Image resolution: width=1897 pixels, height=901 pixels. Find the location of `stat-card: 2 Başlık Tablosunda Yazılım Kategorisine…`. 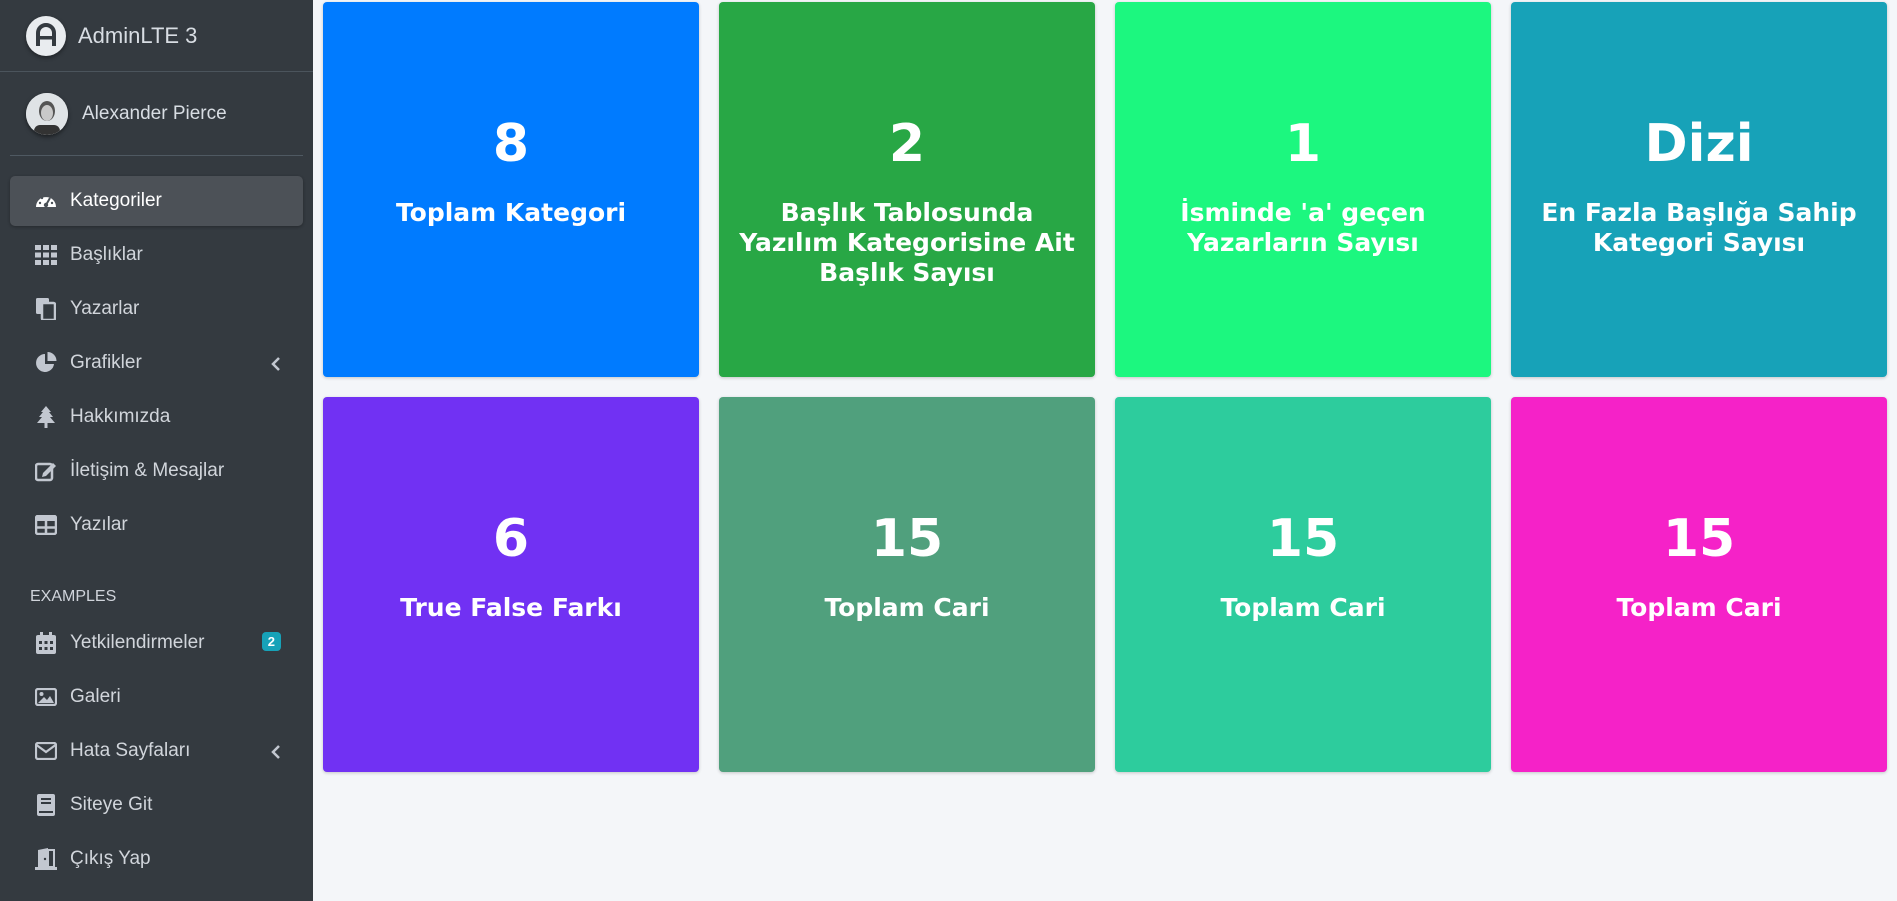

stat-card: 2 Başlık Tablosunda Yazılım Kategorisine… is located at coordinates (907, 189).